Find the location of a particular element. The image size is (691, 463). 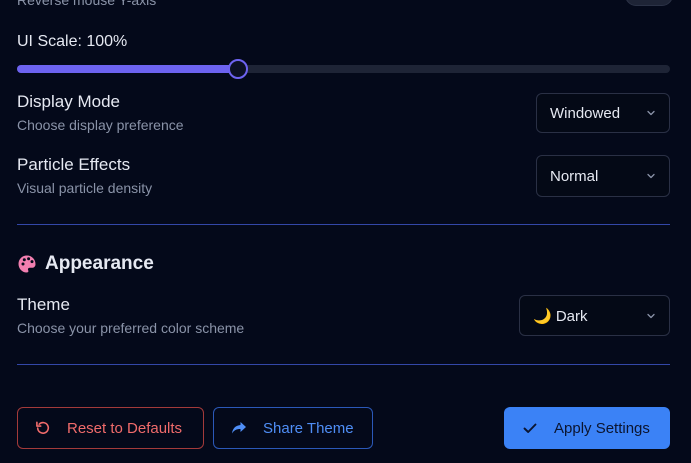

ui-scale-slider is located at coordinates (343, 69).